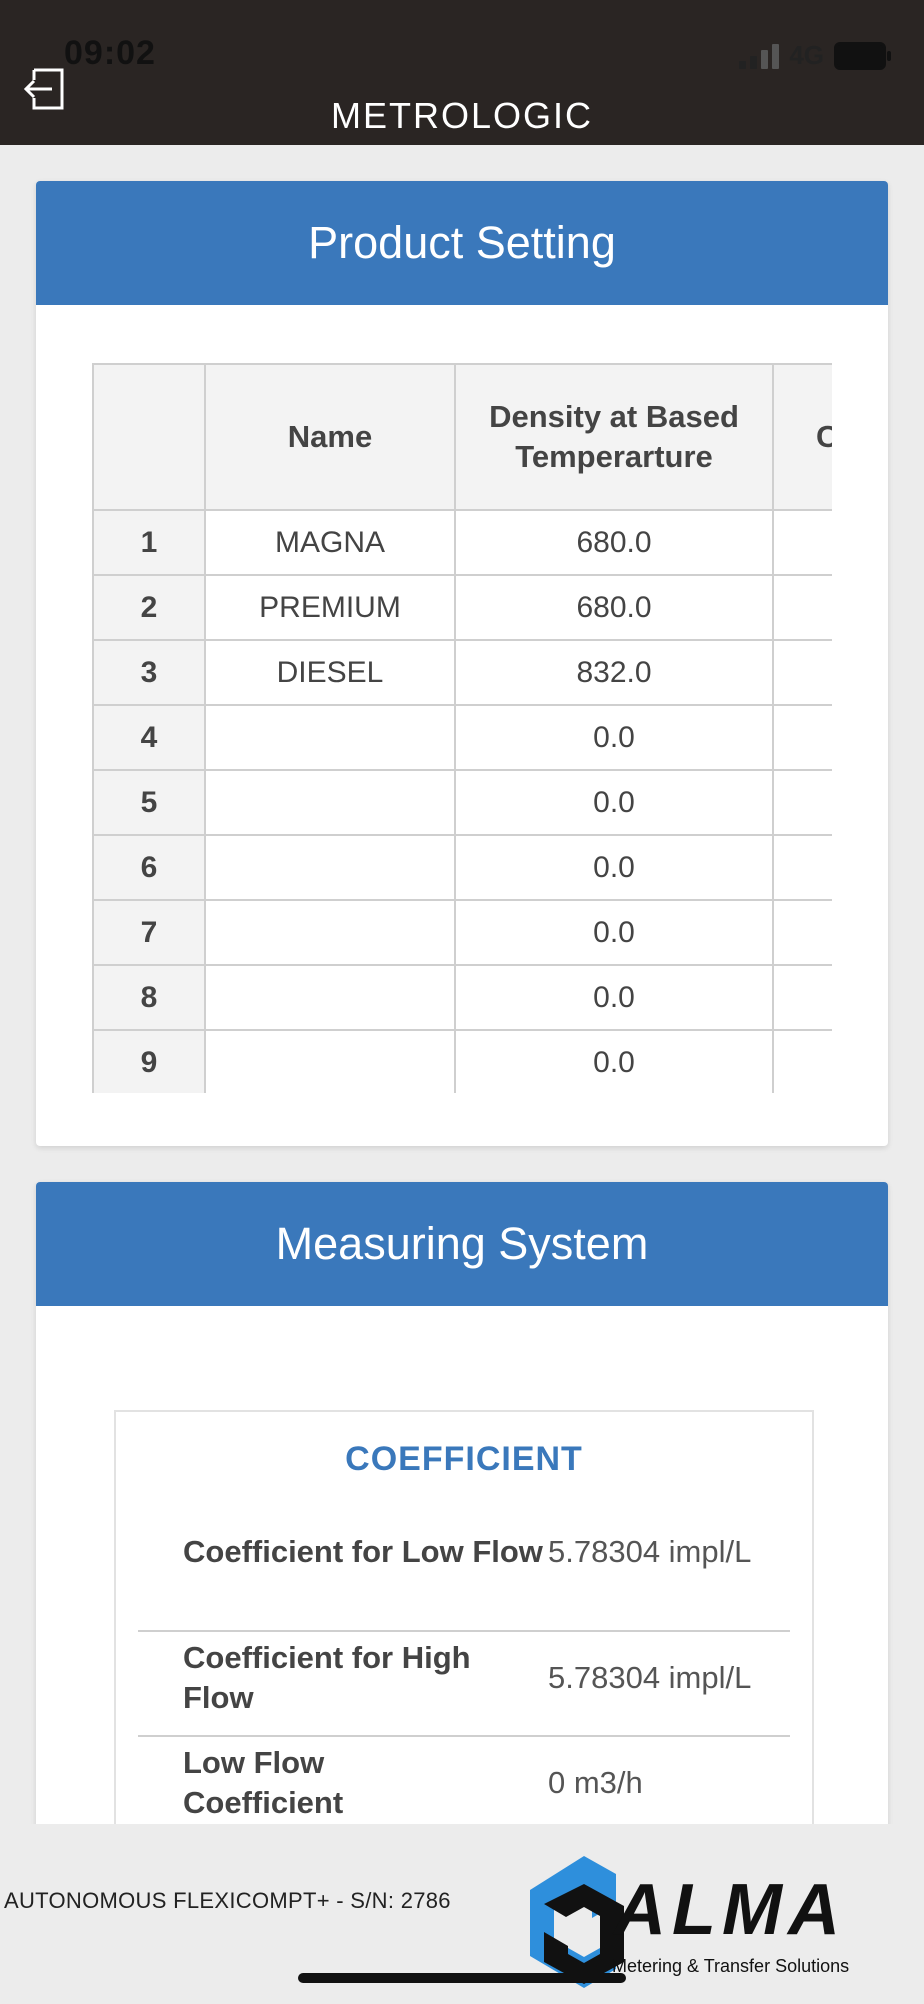 The height and width of the screenshot is (2004, 924). I want to click on coefficient-title: COEFFICIENT, so click(464, 1459).